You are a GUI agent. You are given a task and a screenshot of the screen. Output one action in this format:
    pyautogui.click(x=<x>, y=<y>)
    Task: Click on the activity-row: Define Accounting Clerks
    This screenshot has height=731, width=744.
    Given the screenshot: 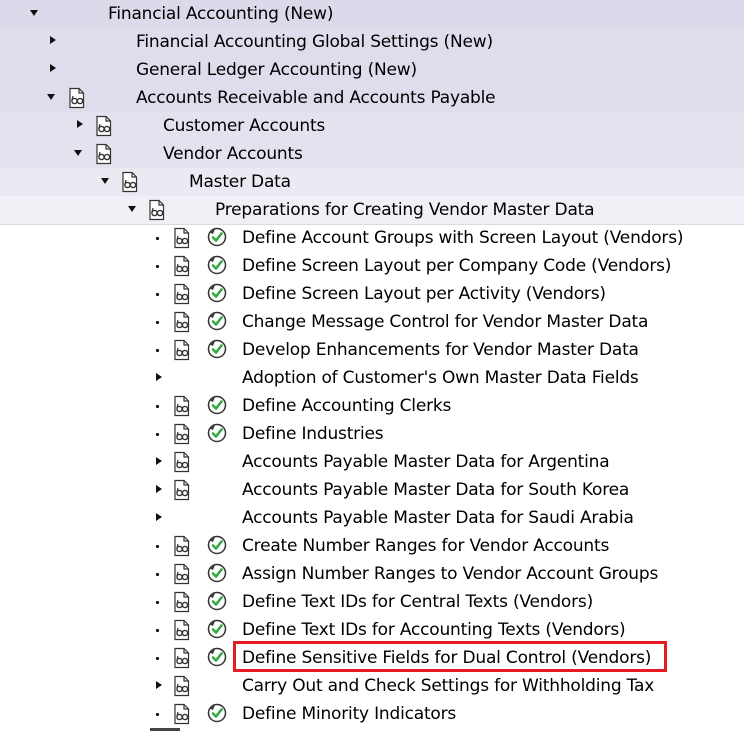 What is the action you would take?
    pyautogui.click(x=372, y=406)
    